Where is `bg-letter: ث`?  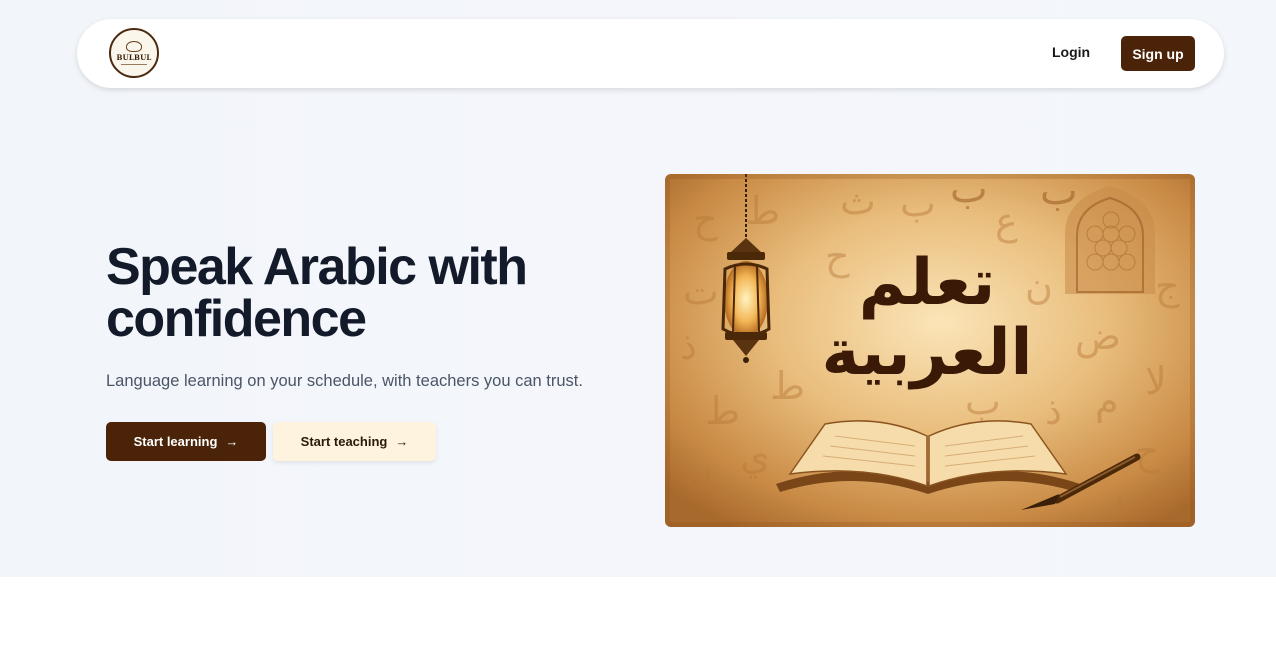 bg-letter: ث is located at coordinates (858, 201).